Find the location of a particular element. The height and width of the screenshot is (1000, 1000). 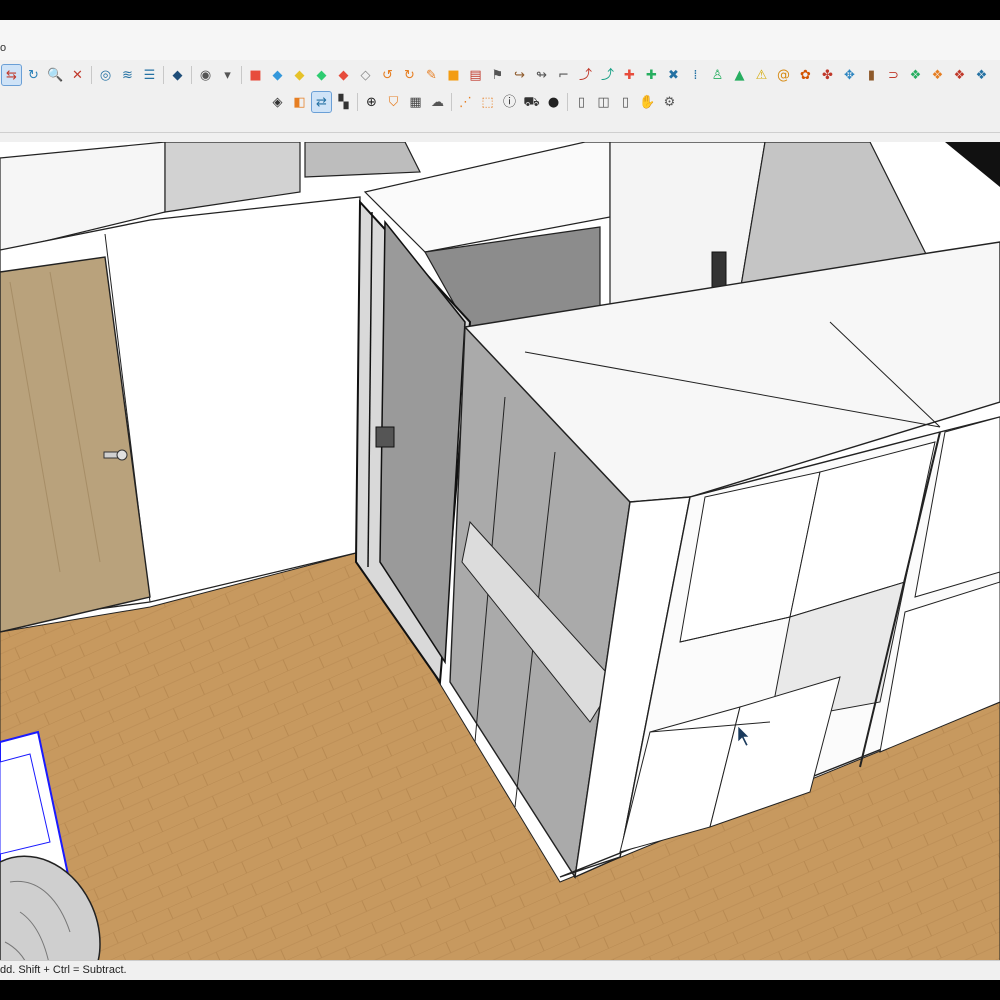

cart-icon: ⛟ is located at coordinates (531, 102).